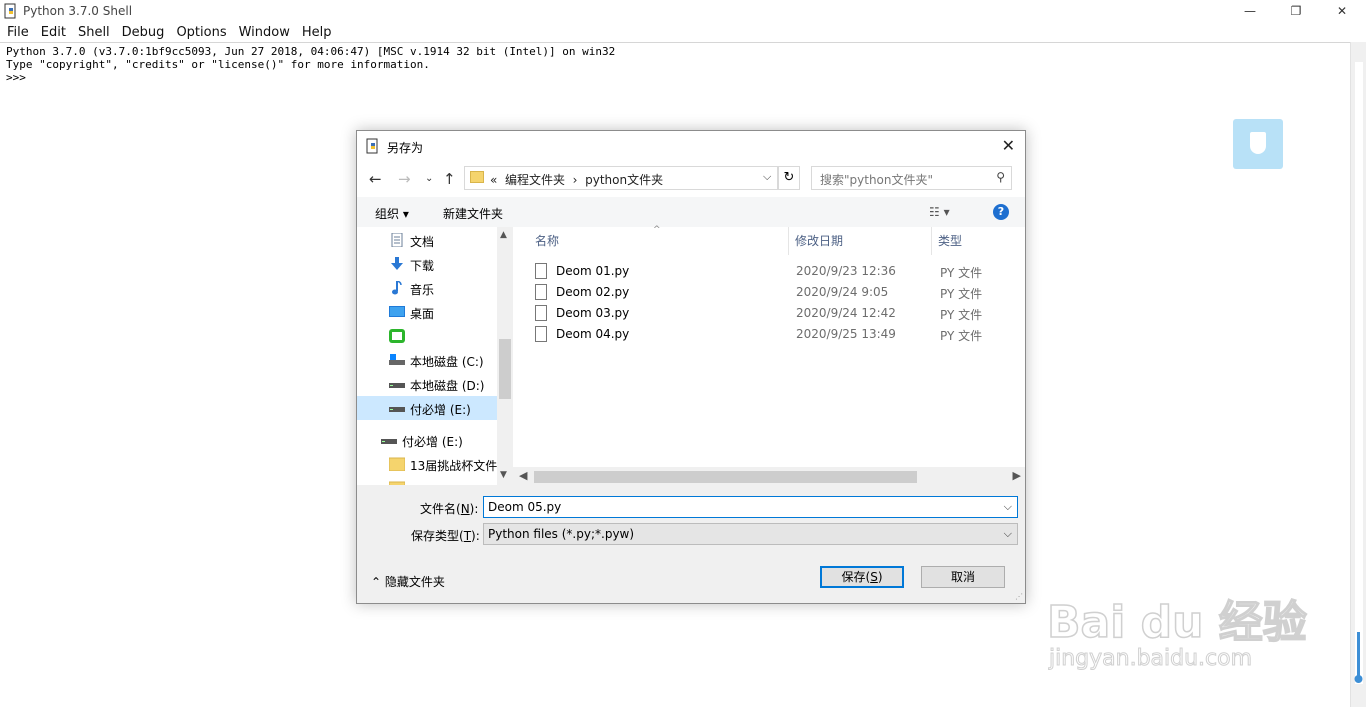 The image size is (1366, 708). Describe the element at coordinates (950, 241) in the screenshot. I see `column-type-label: 类型` at that location.